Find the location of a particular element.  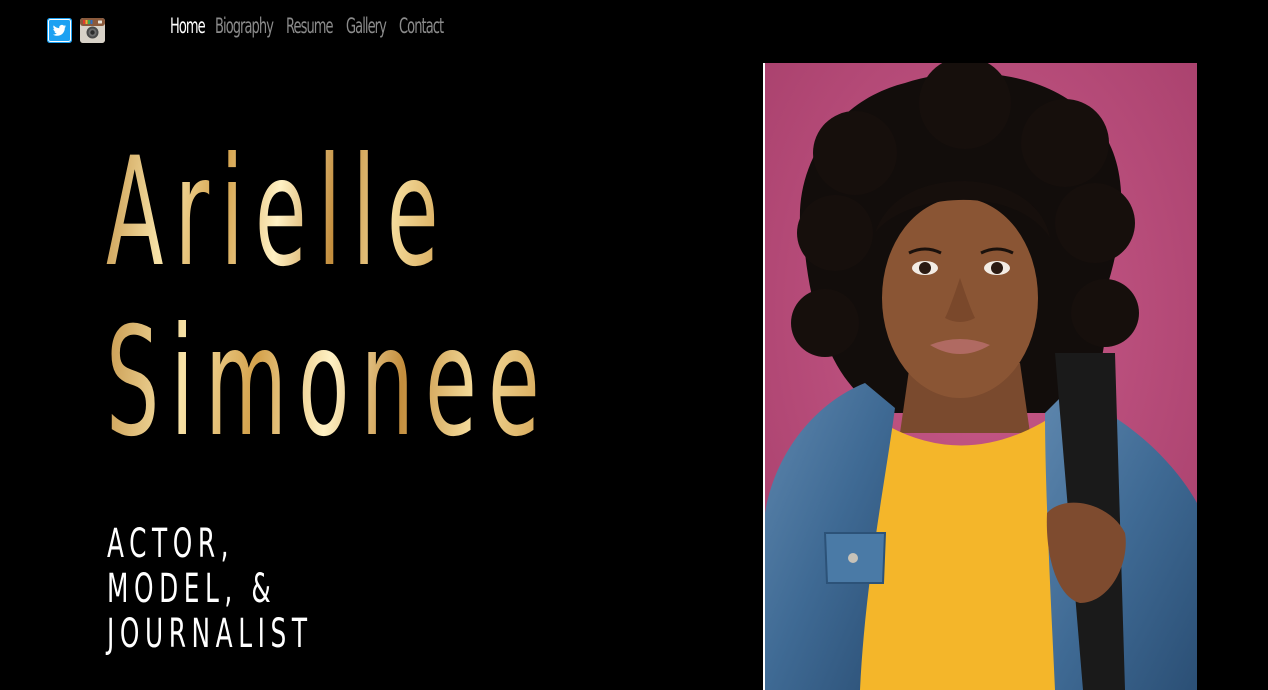

nav-link-home: Home is located at coordinates (188, 26).